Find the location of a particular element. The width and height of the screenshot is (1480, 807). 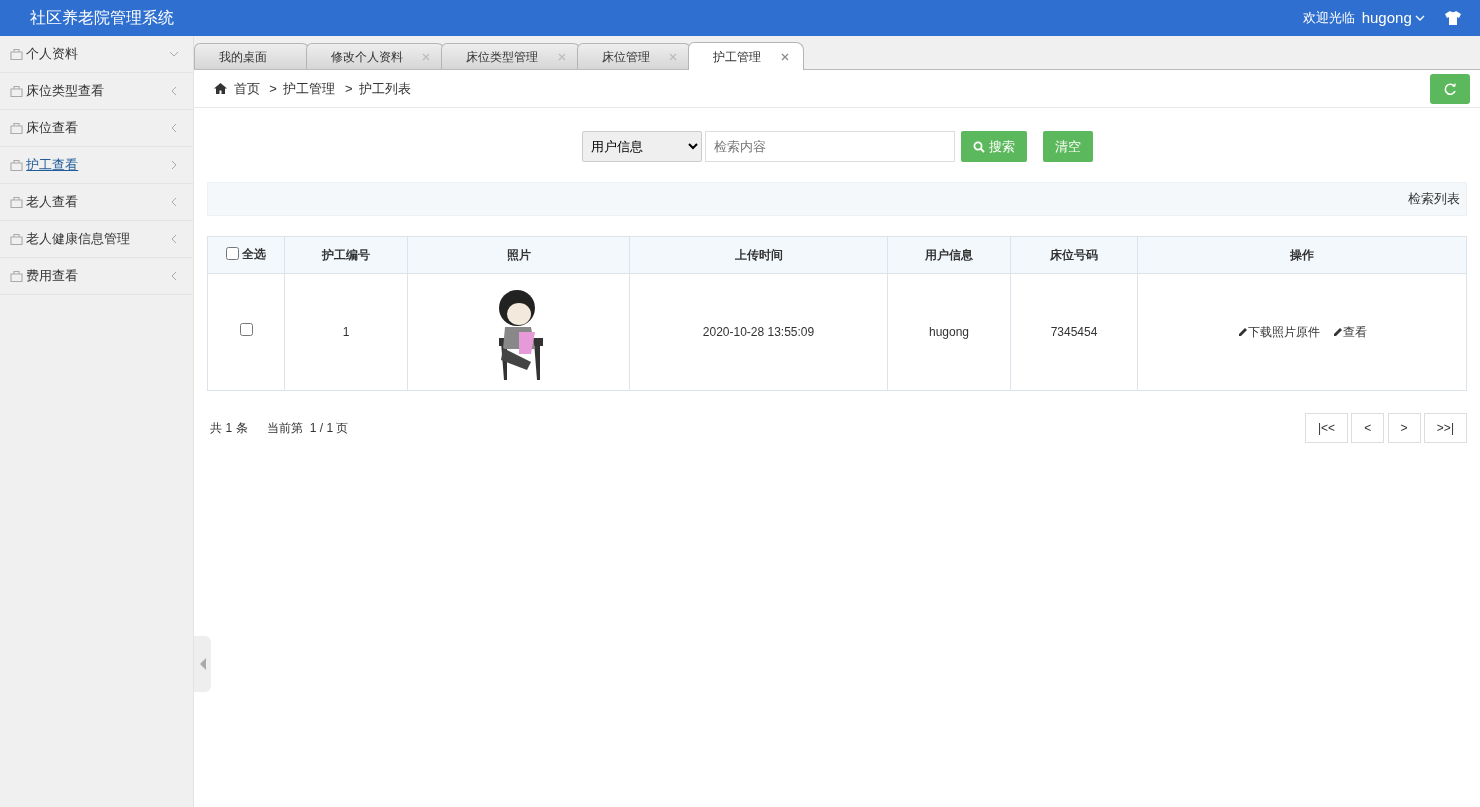

list-title: 检索列表 is located at coordinates (1433, 199).